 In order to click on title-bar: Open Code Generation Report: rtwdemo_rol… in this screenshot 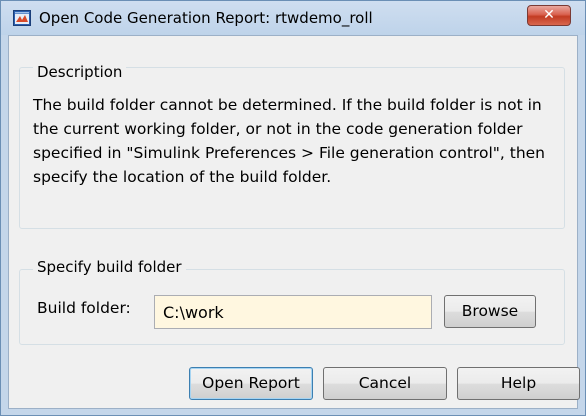, I will do `click(293, 18)`.